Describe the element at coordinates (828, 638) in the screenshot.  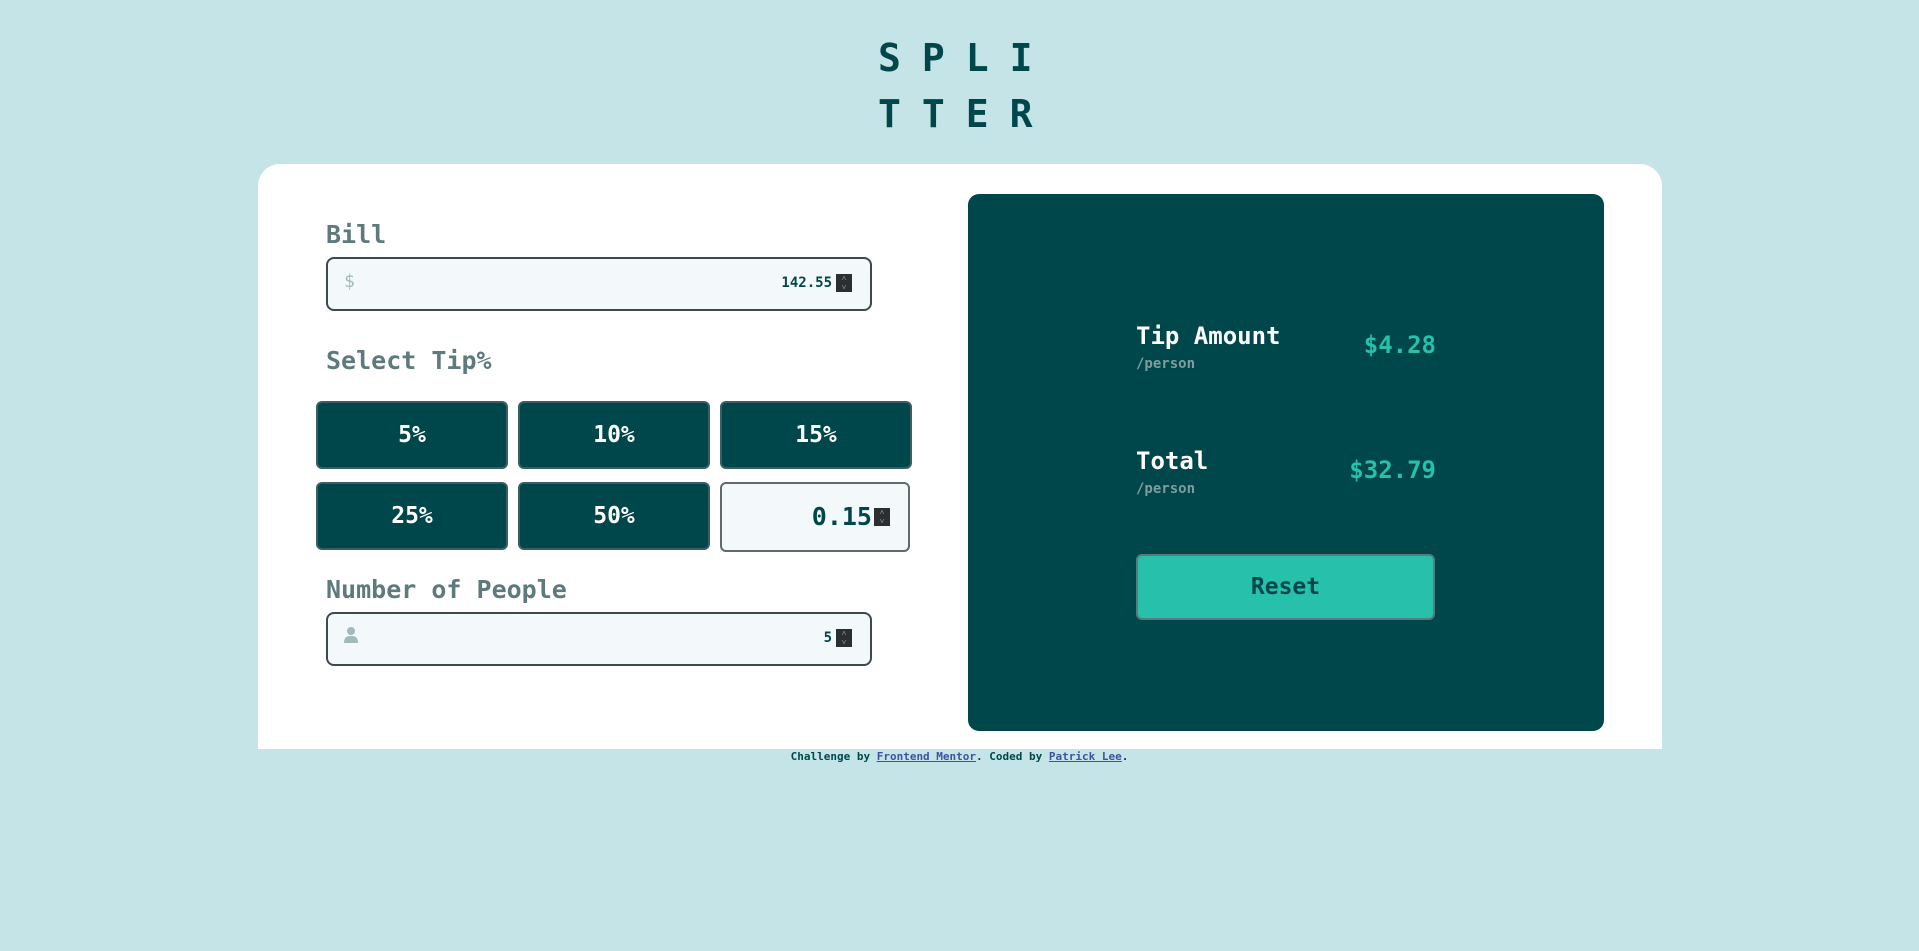
I see `people-value: 5` at that location.